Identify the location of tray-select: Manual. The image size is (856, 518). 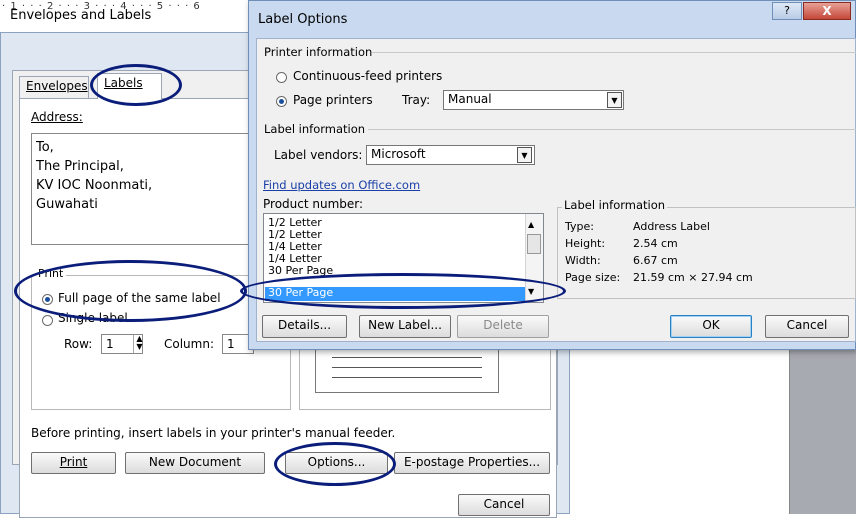
(533, 100).